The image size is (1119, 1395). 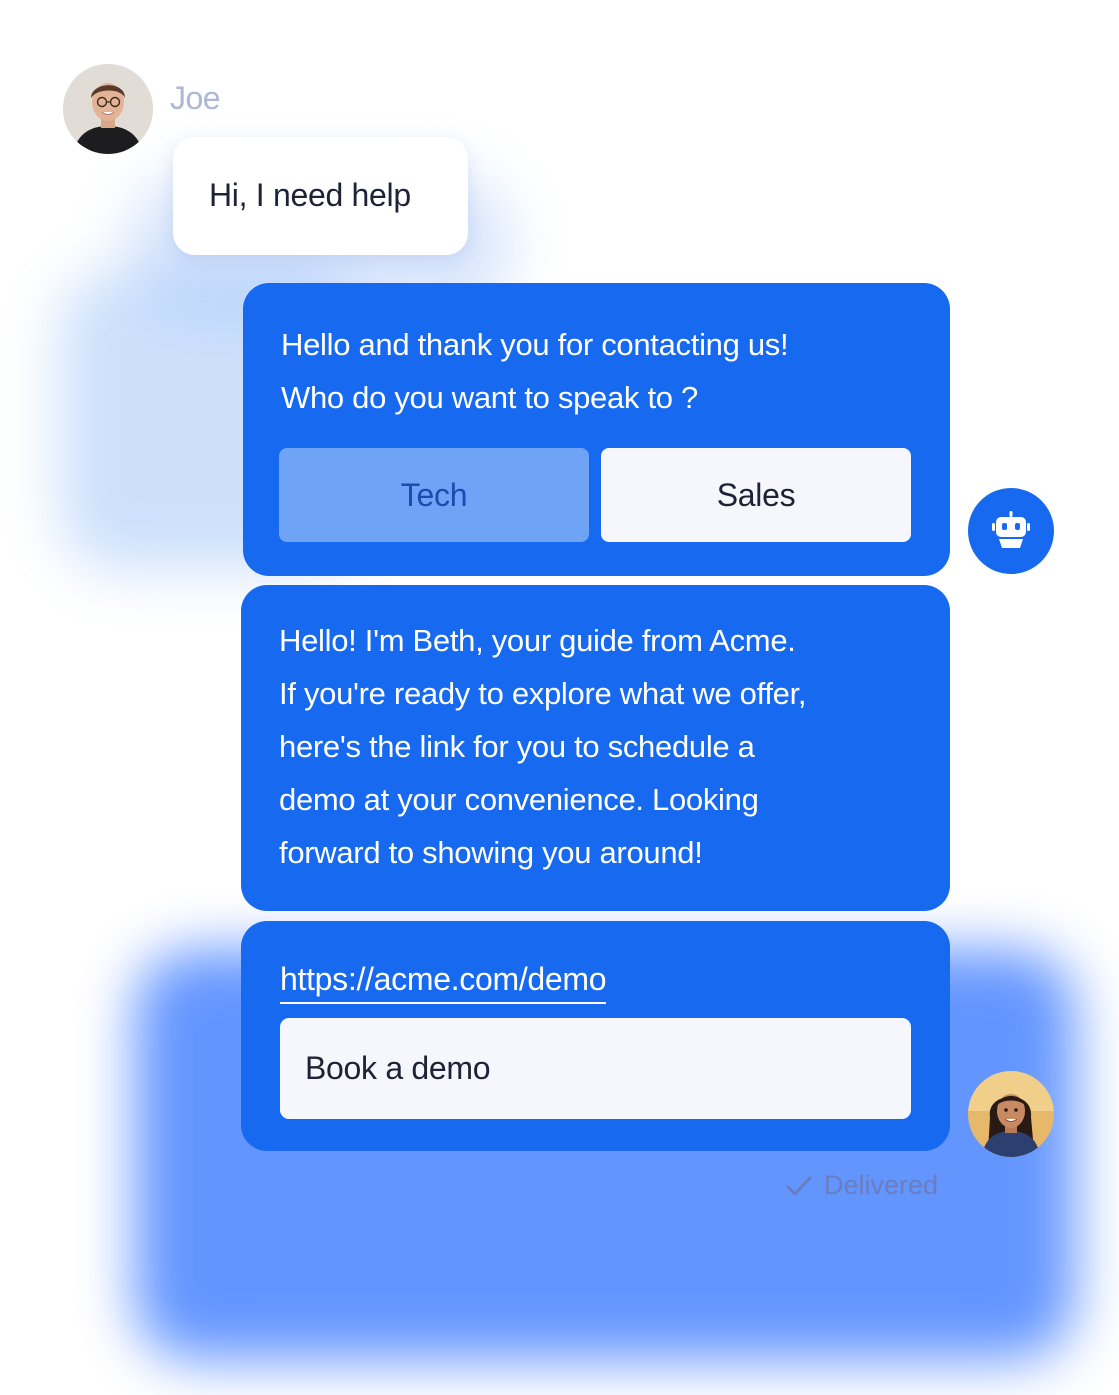 What do you see at coordinates (434, 495) in the screenshot?
I see `tech-choice-button: Tech` at bounding box center [434, 495].